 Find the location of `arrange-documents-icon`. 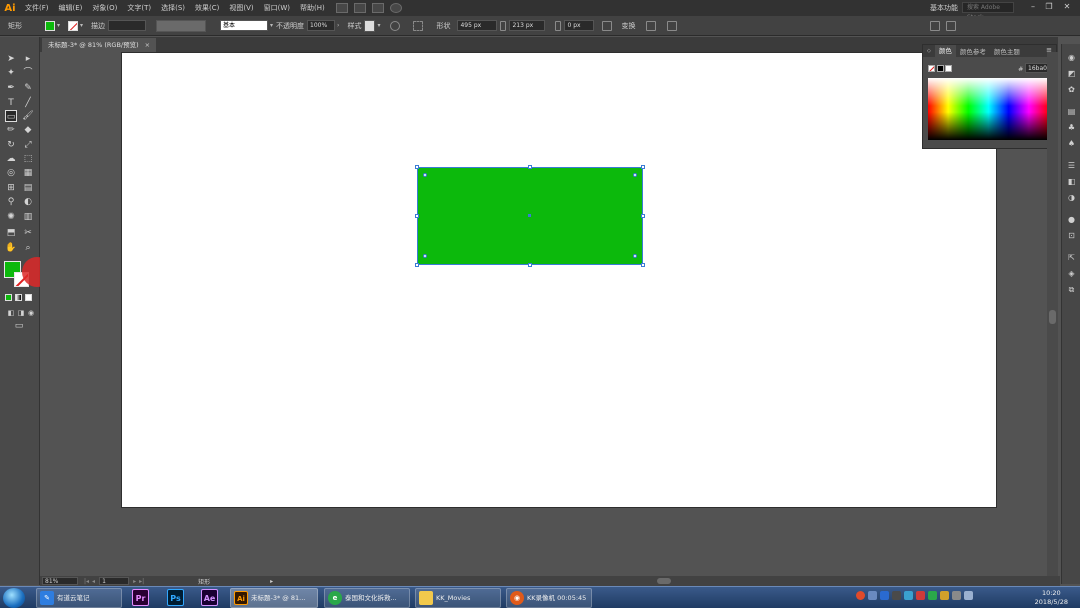

arrange-documents-icon is located at coordinates (377, 8).